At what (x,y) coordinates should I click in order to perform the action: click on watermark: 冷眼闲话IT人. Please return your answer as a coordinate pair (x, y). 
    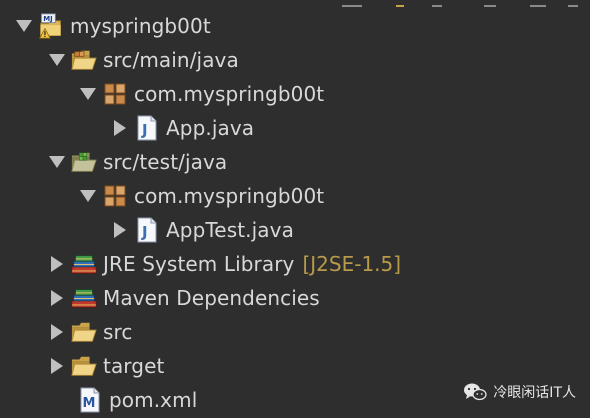
    Looking at the image, I should click on (519, 392).